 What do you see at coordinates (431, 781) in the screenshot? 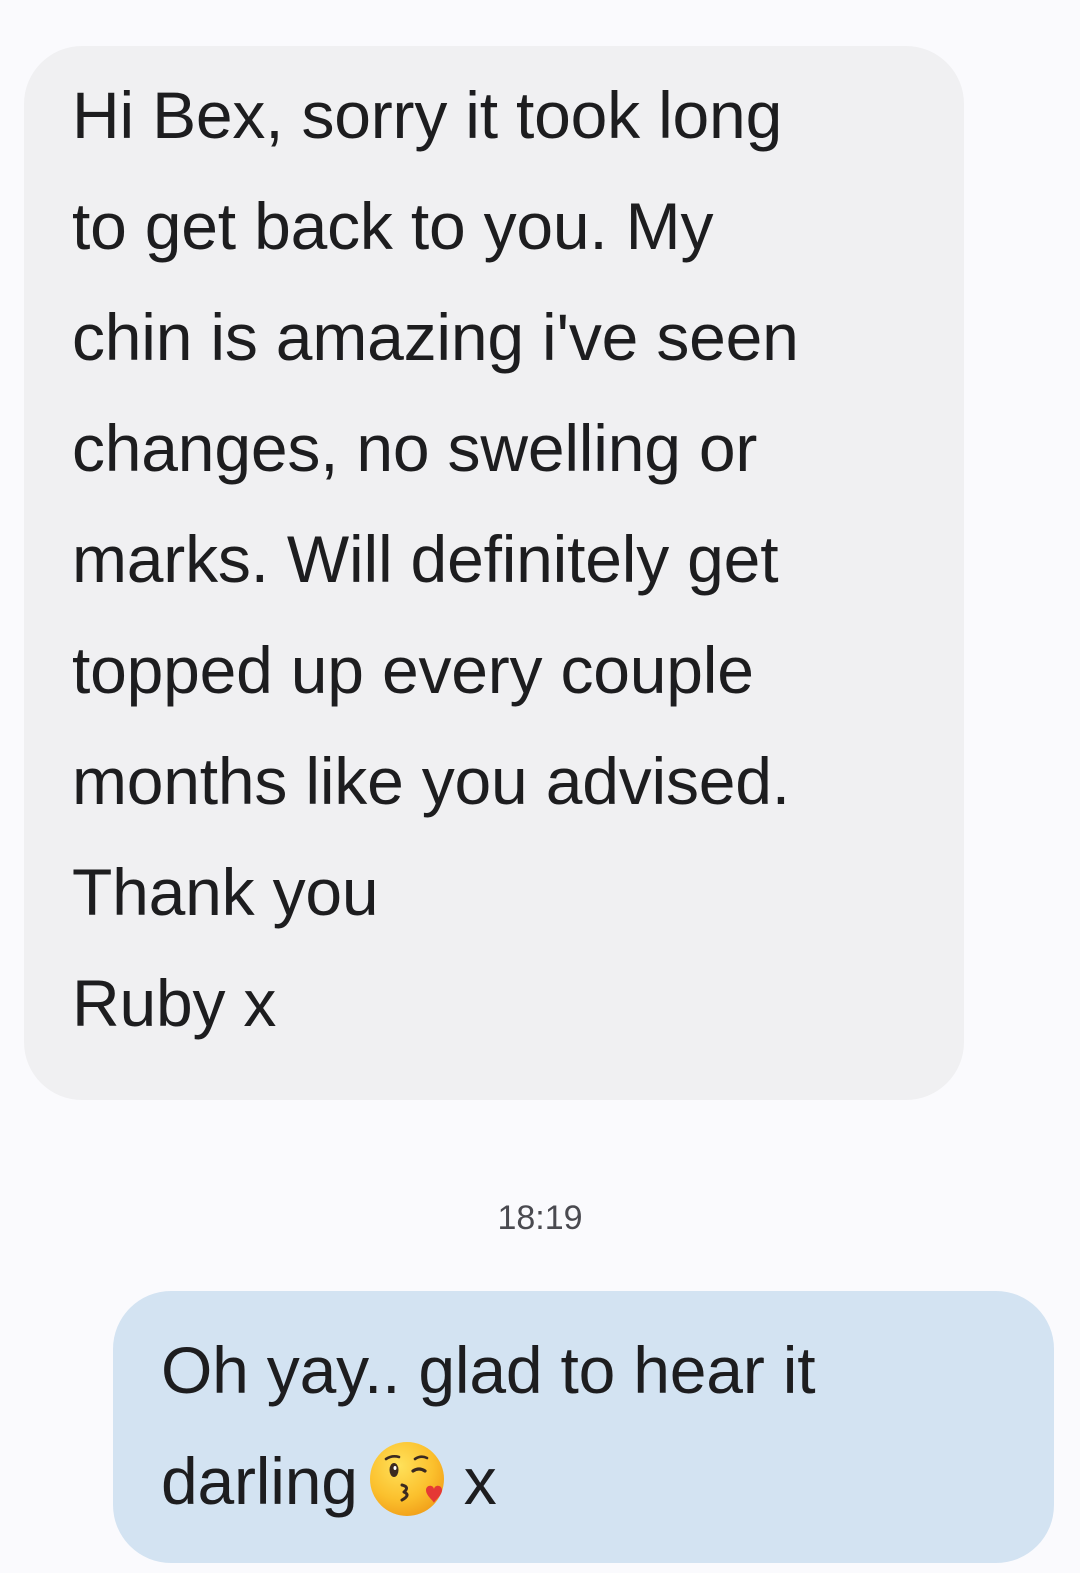
I see `message-line: months like you advised.` at bounding box center [431, 781].